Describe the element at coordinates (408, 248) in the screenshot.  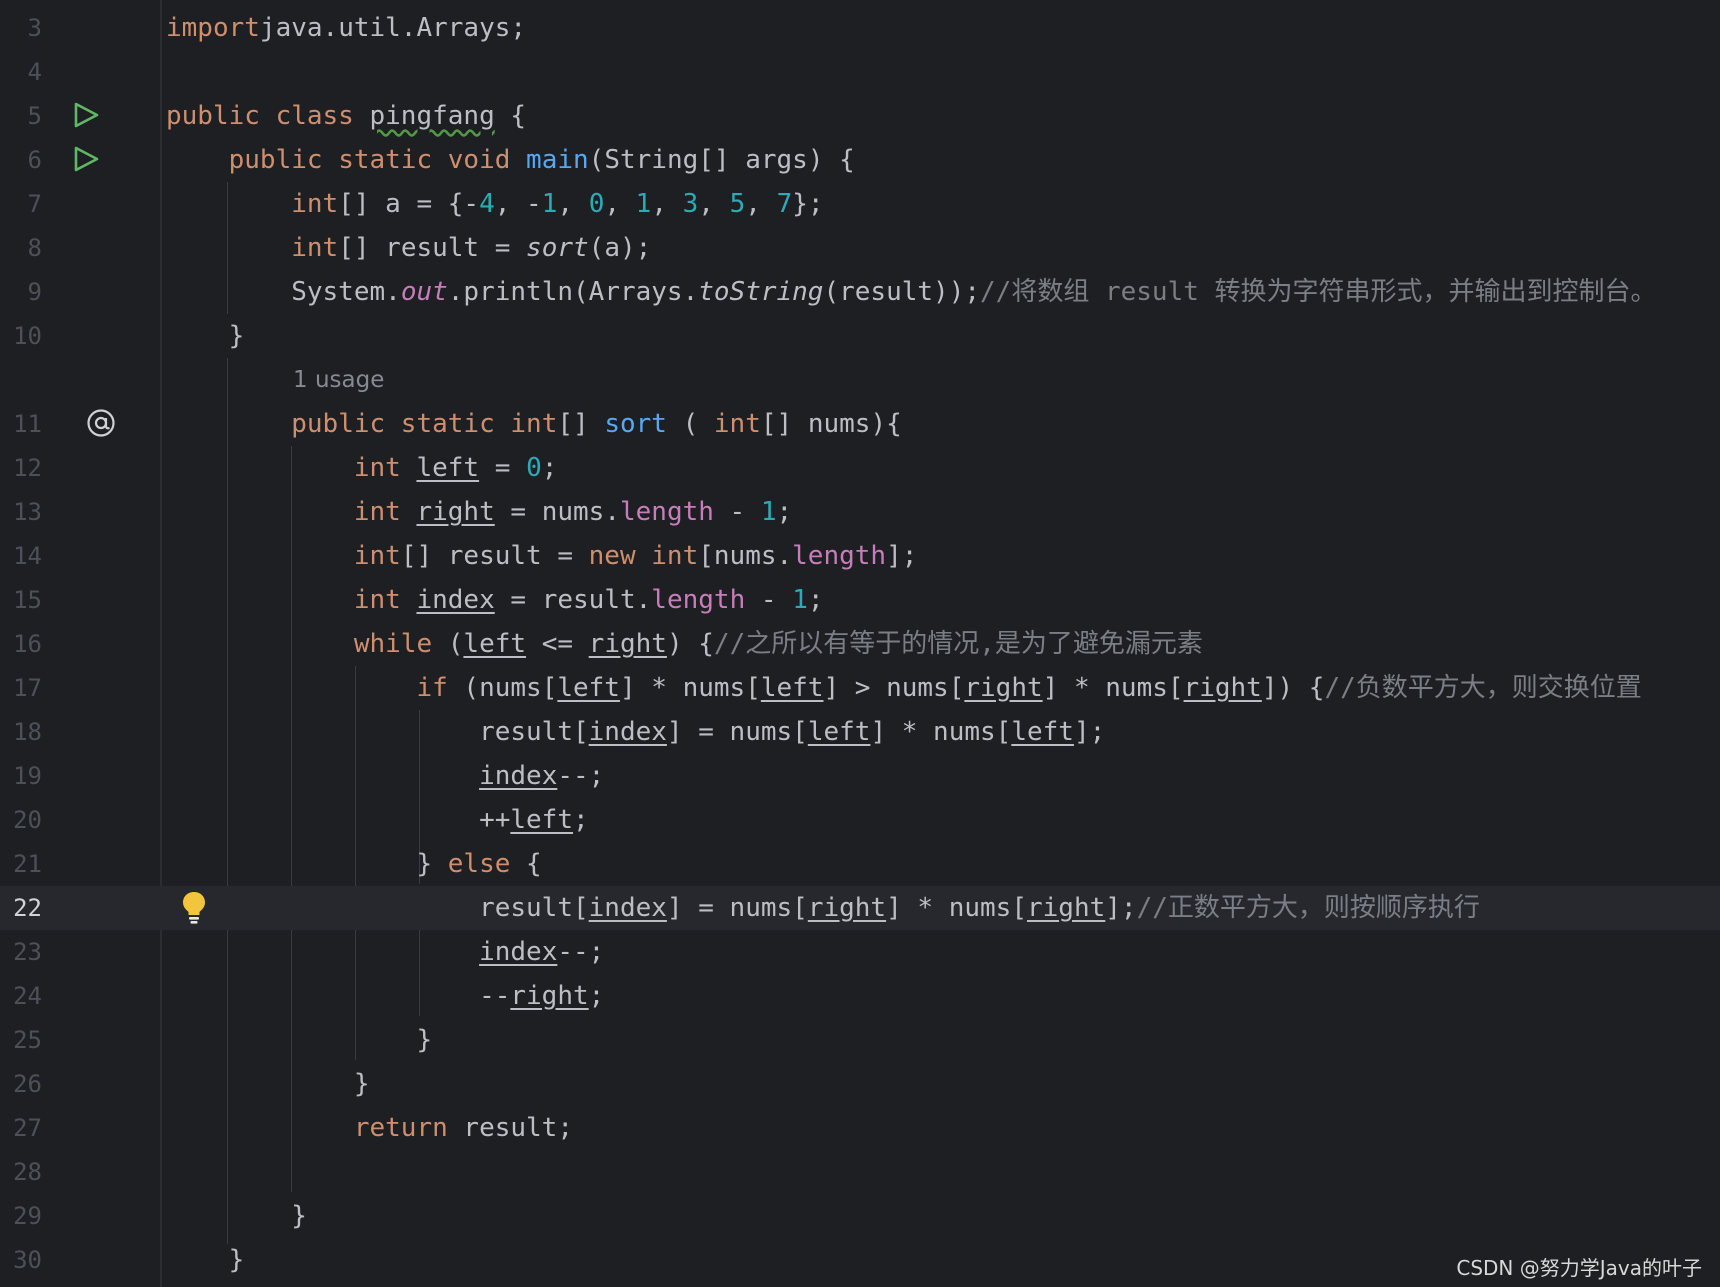
I see `code-text: int[] result = sort(a);` at that location.